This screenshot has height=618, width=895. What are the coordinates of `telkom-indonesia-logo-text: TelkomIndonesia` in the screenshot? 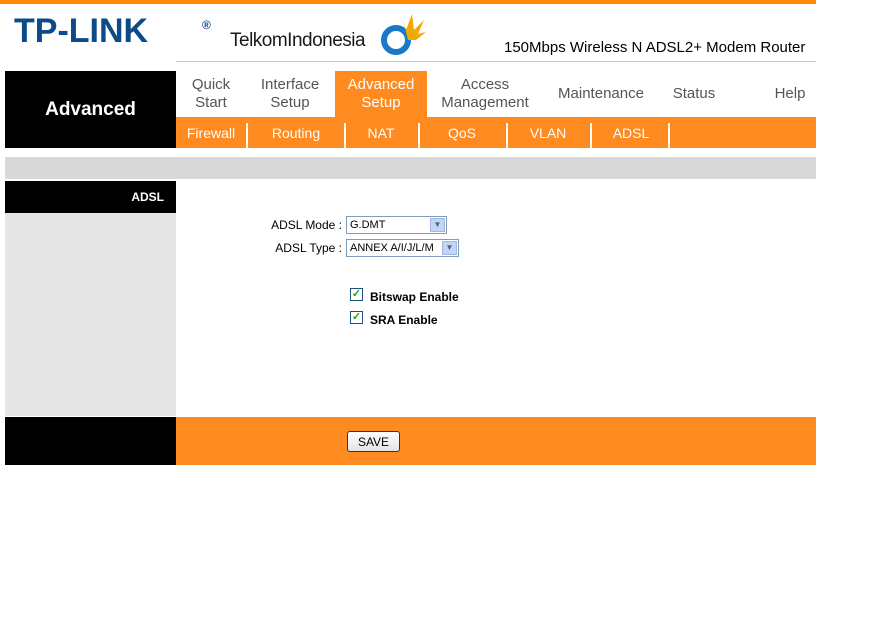 It's located at (298, 40).